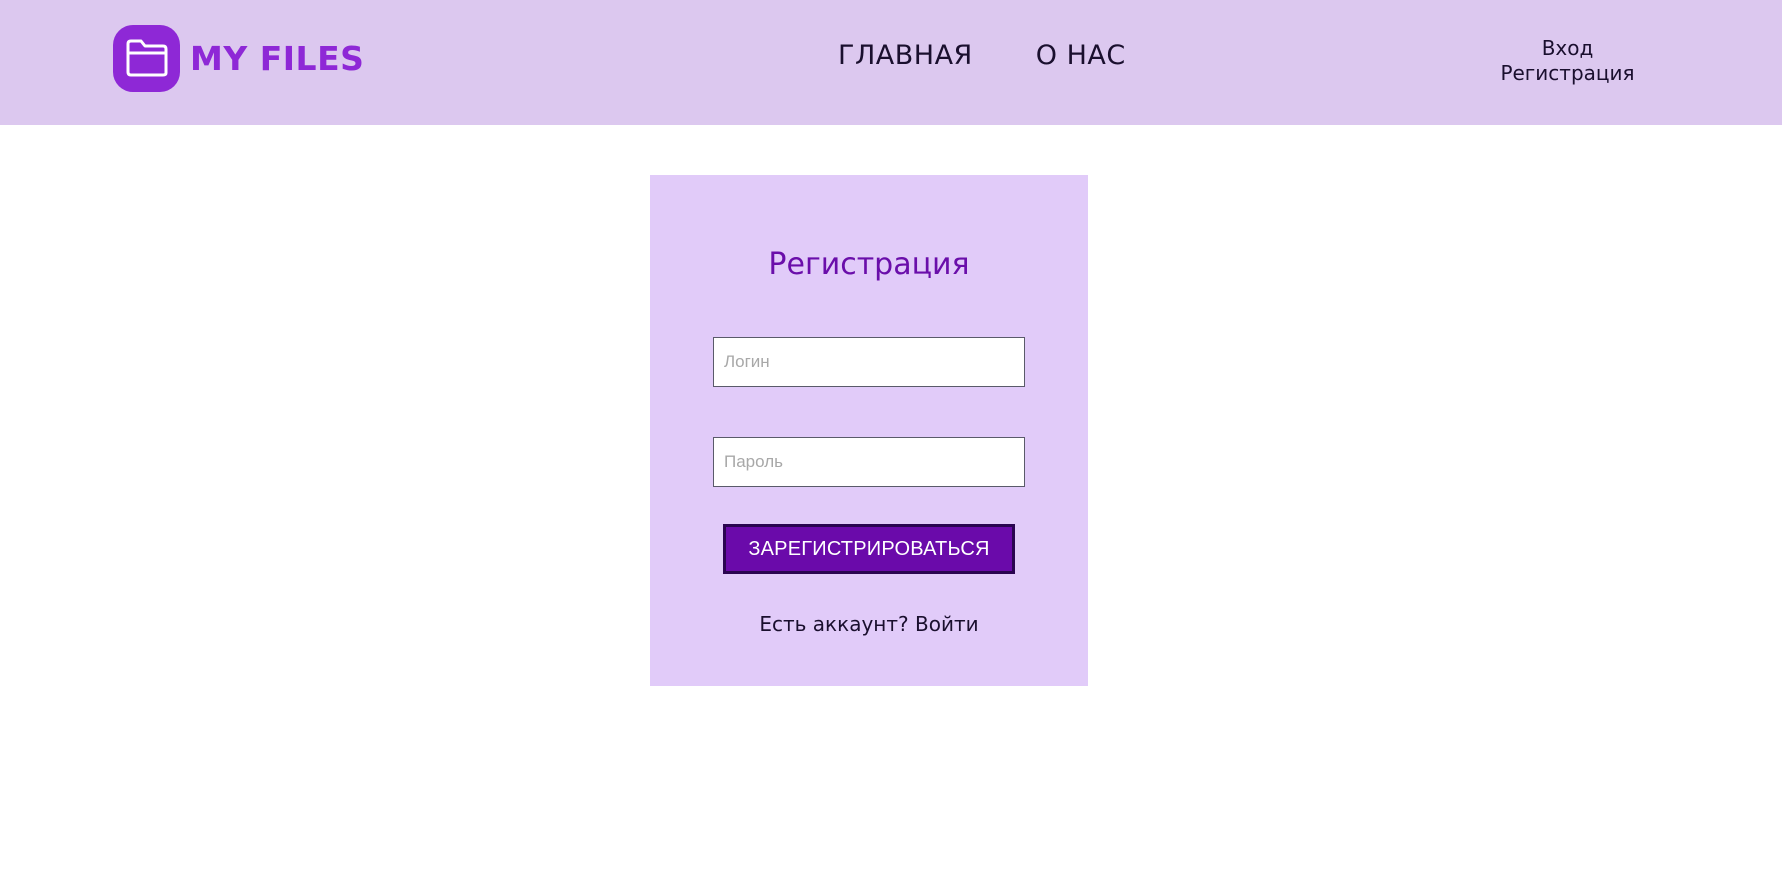  I want to click on login-link: Вход, so click(1568, 48).